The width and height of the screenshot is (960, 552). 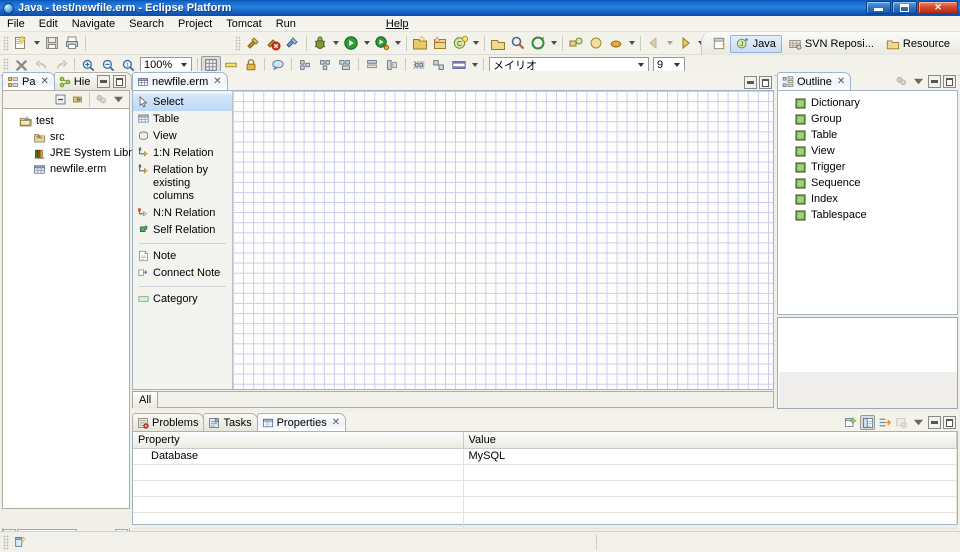 What do you see at coordinates (867, 199) in the screenshot?
I see `outline-item-index: Index` at bounding box center [867, 199].